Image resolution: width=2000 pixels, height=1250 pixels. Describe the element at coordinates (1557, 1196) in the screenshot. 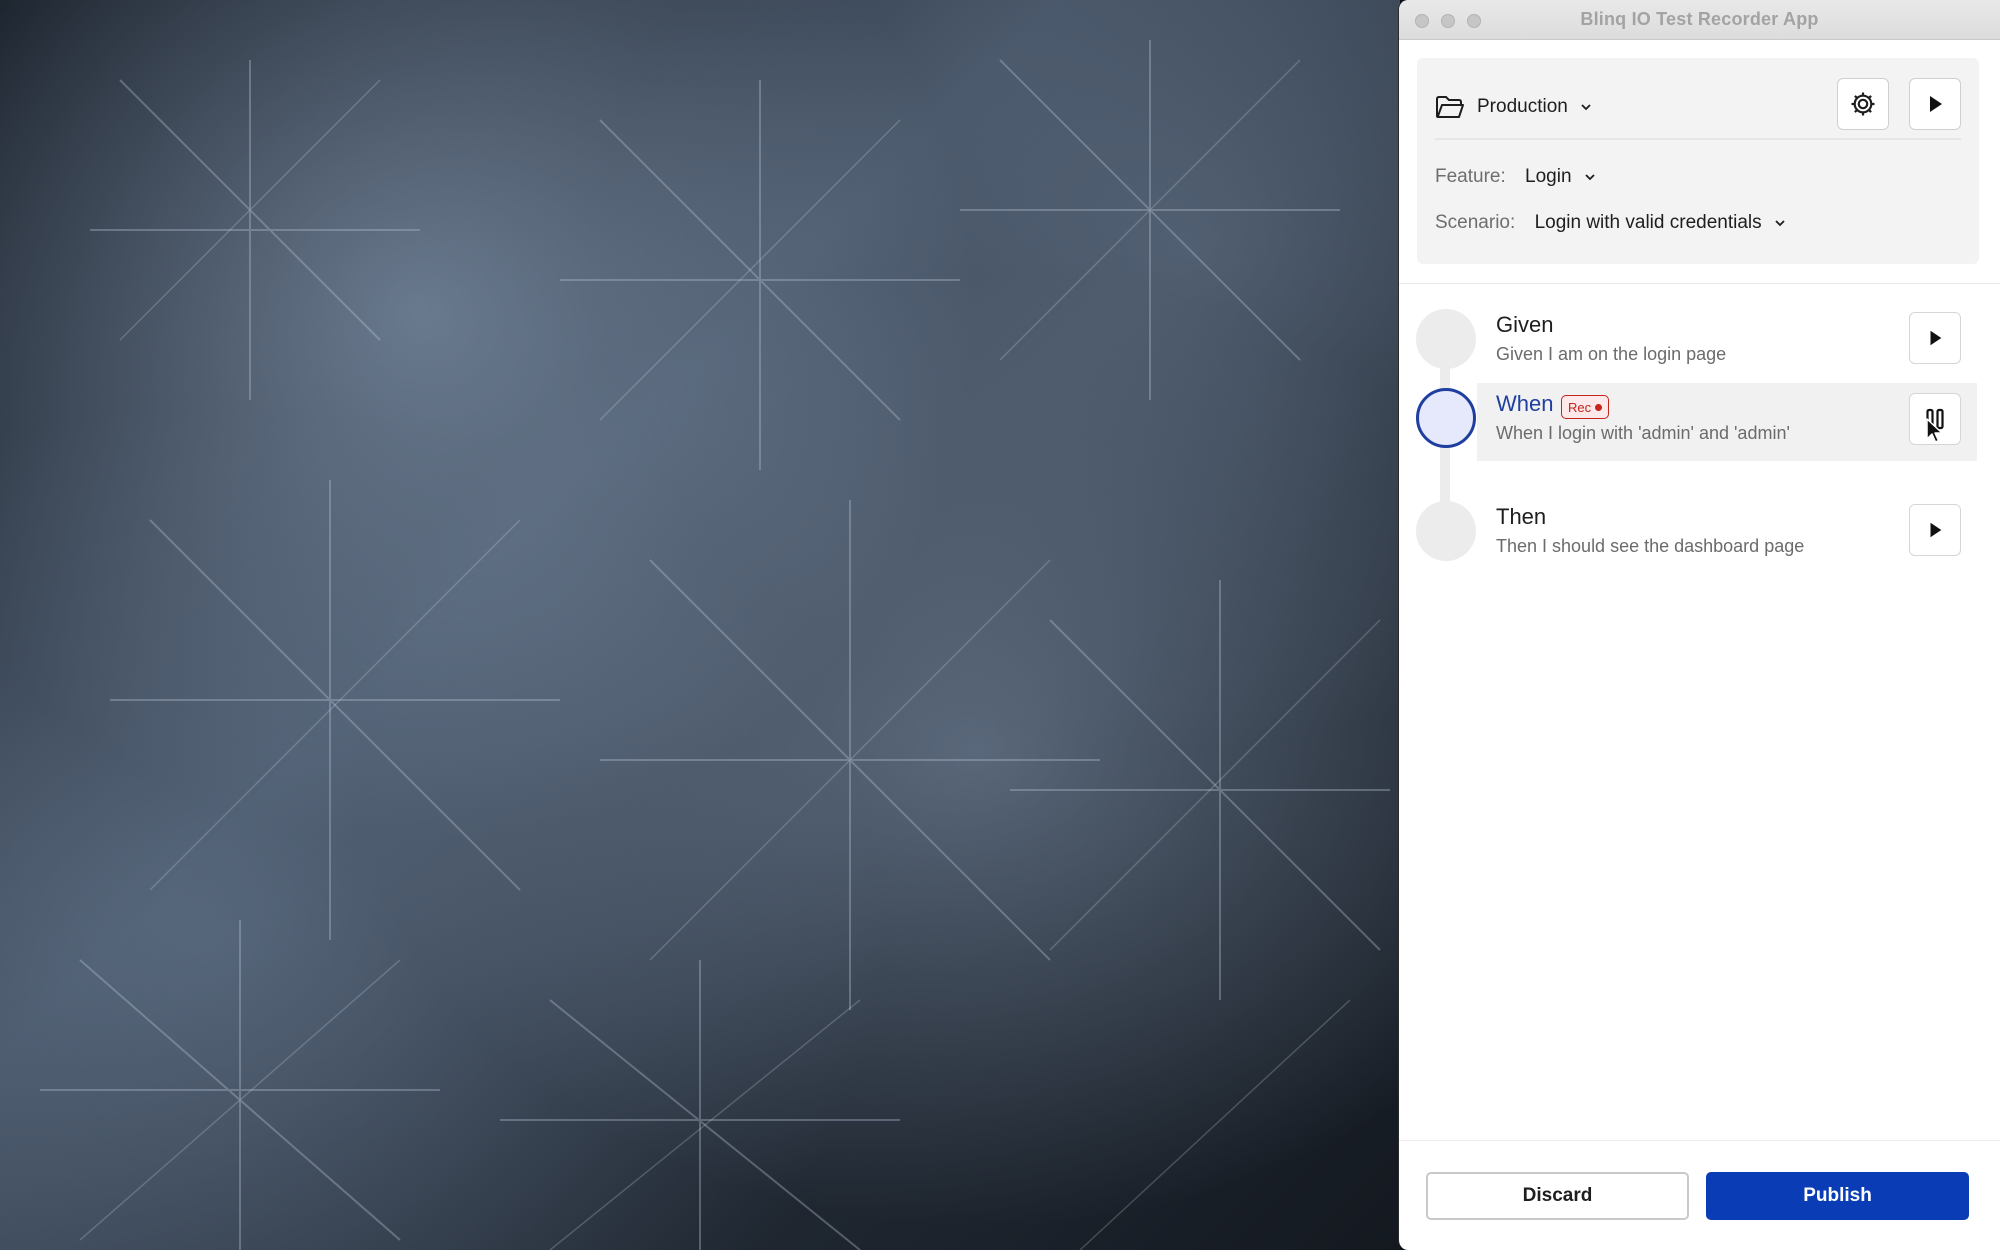

I see `discard-button: Discard` at that location.